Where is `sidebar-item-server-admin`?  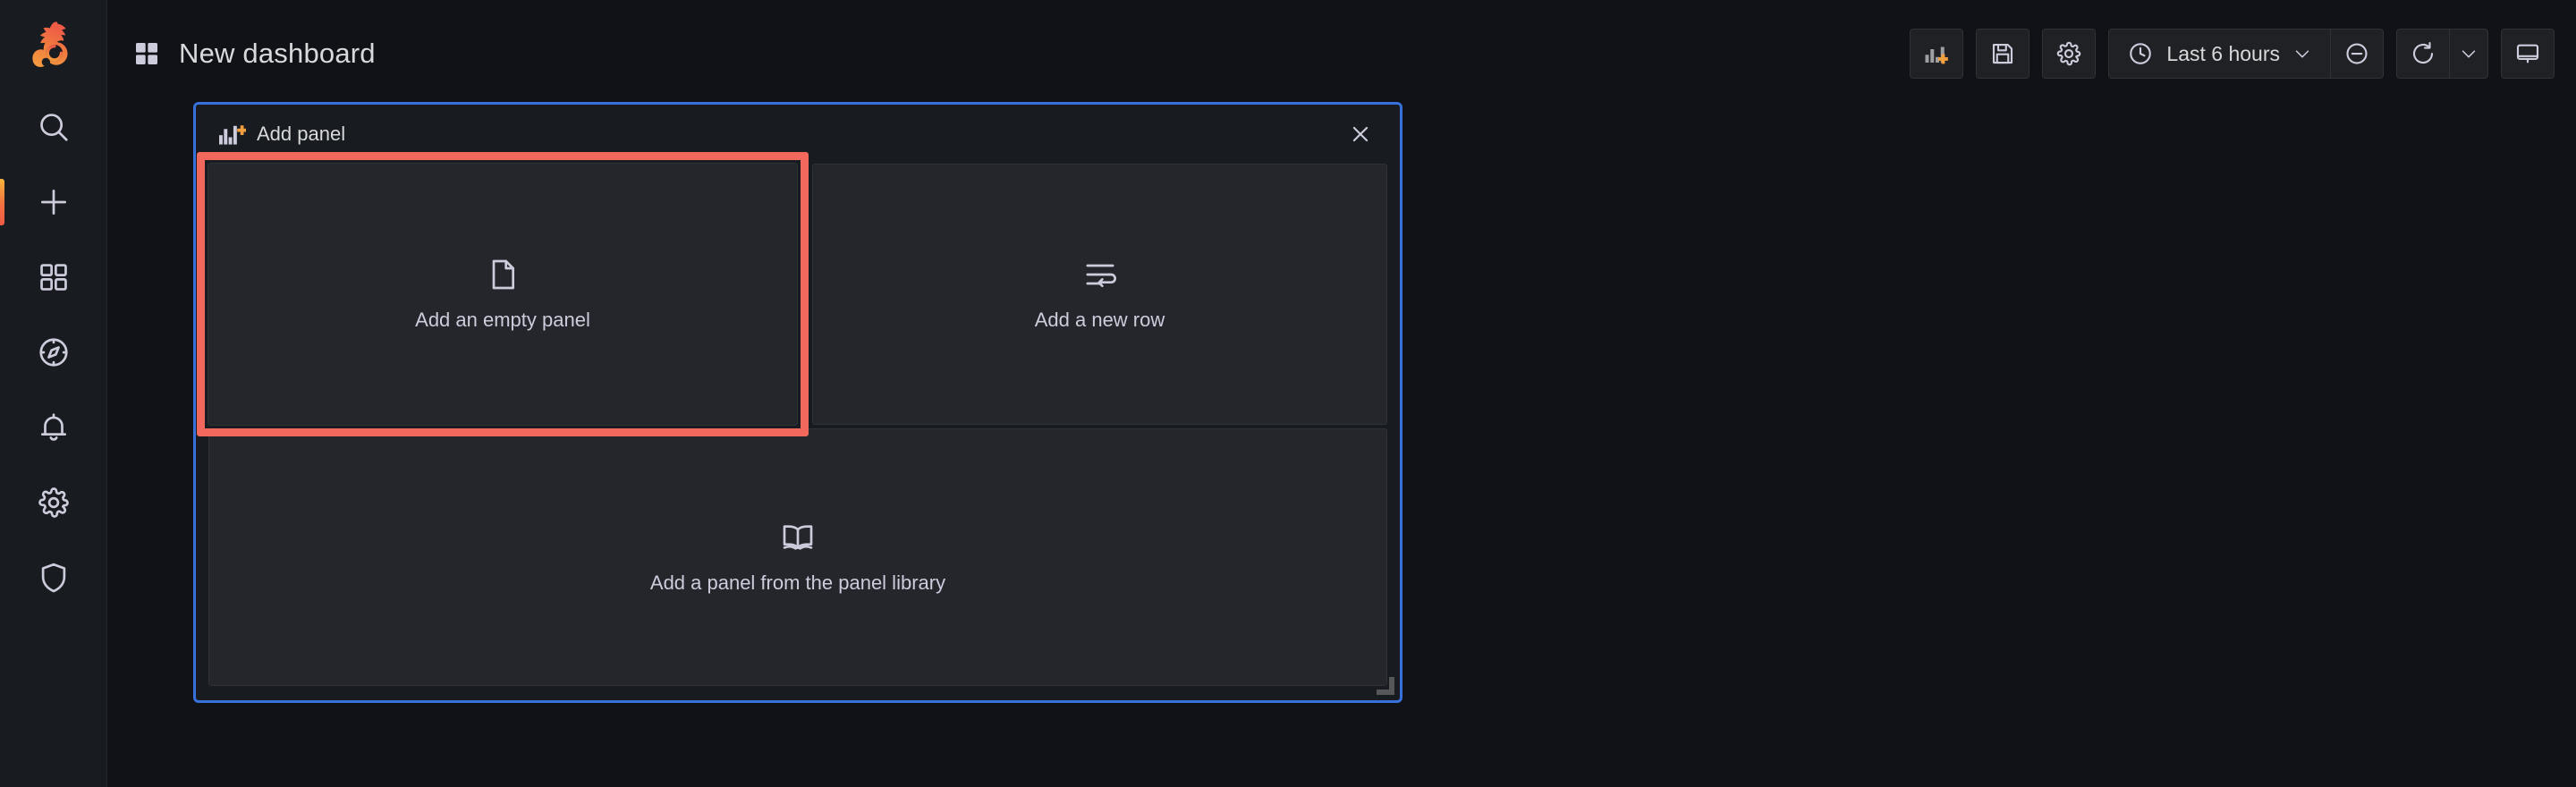 sidebar-item-server-admin is located at coordinates (53, 577).